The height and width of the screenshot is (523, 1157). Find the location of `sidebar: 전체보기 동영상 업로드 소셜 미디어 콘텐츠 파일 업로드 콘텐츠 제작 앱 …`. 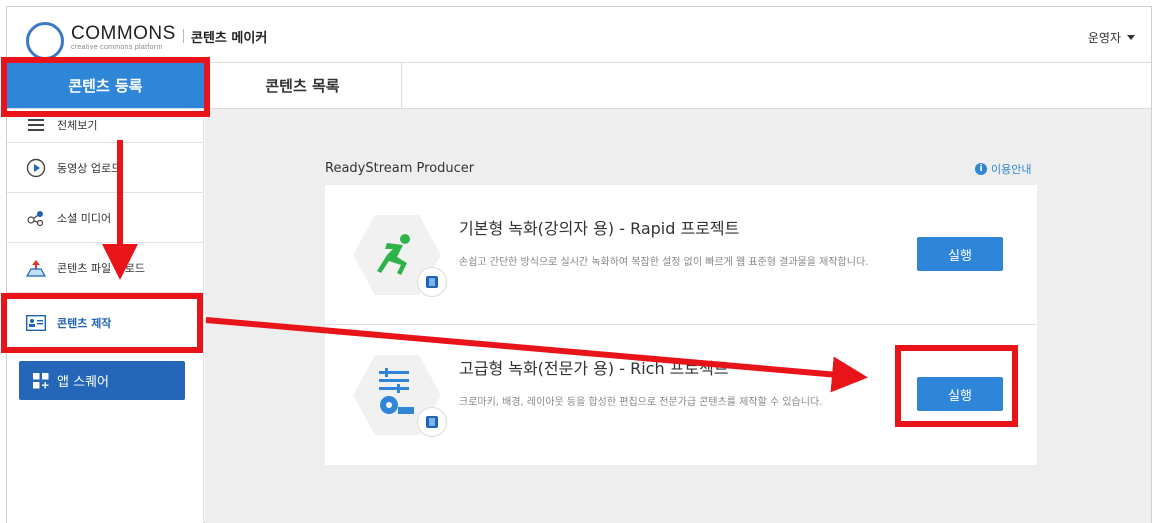

sidebar: 전체보기 동영상 업로드 소셜 미디어 콘텐츠 파일 업로드 콘텐츠 제작 앱 … is located at coordinates (105, 316).